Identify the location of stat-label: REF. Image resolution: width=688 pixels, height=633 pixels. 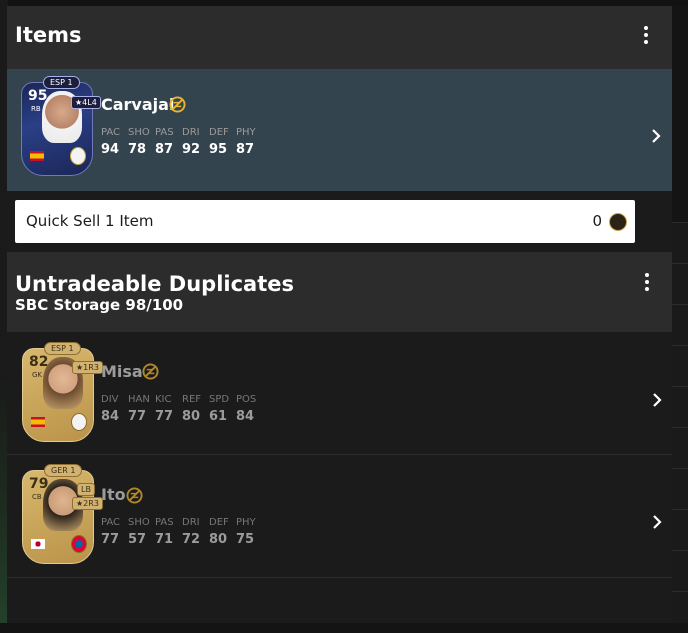
(192, 399).